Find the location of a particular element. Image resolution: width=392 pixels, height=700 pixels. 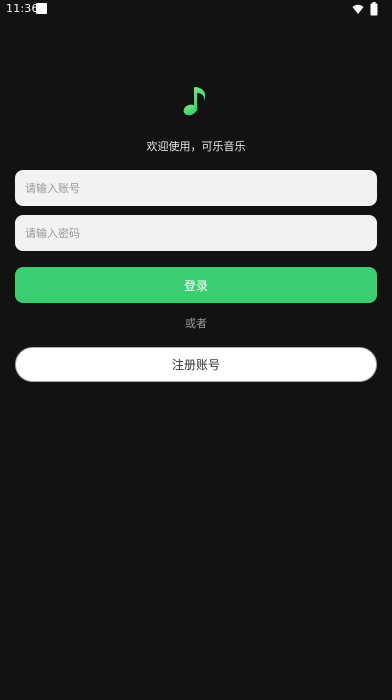

notification-icon is located at coordinates (41, 8).